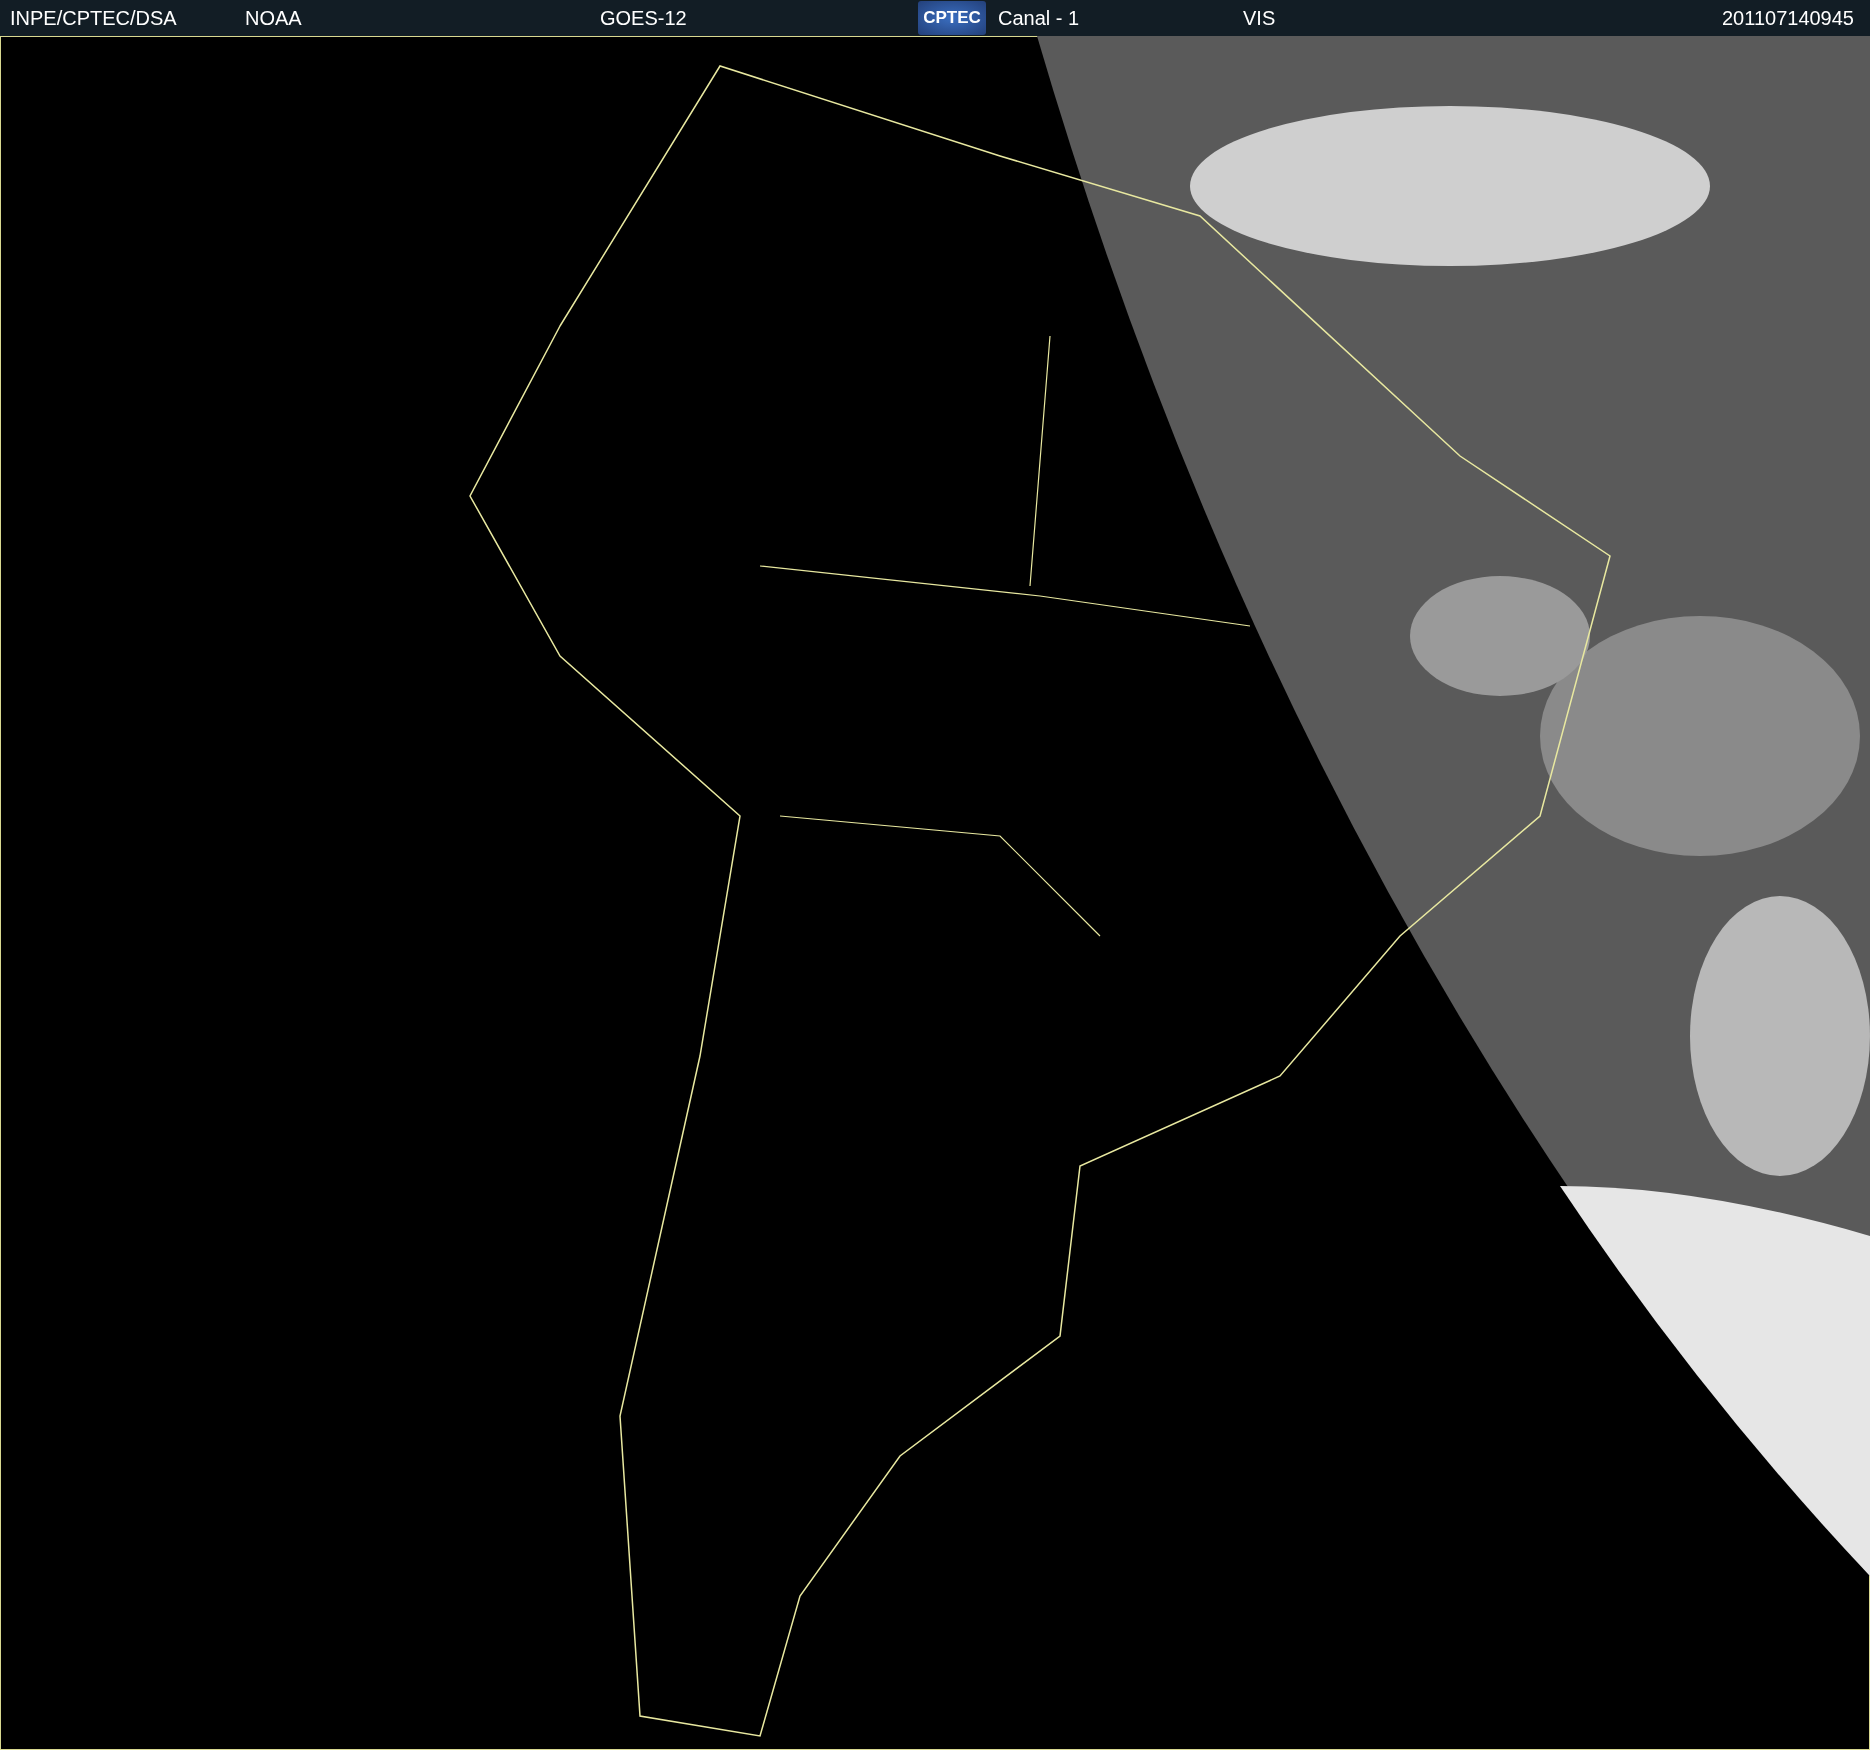 This screenshot has width=1870, height=1750. What do you see at coordinates (1788, 18) in the screenshot?
I see `timestamp-label: 201107140945` at bounding box center [1788, 18].